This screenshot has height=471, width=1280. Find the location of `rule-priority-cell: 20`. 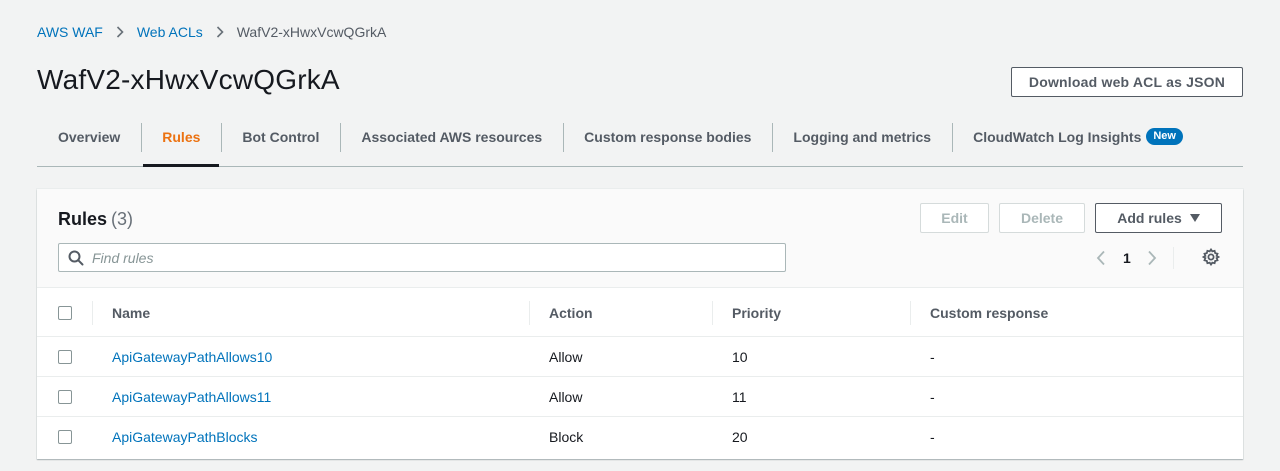

rule-priority-cell: 20 is located at coordinates (740, 437).